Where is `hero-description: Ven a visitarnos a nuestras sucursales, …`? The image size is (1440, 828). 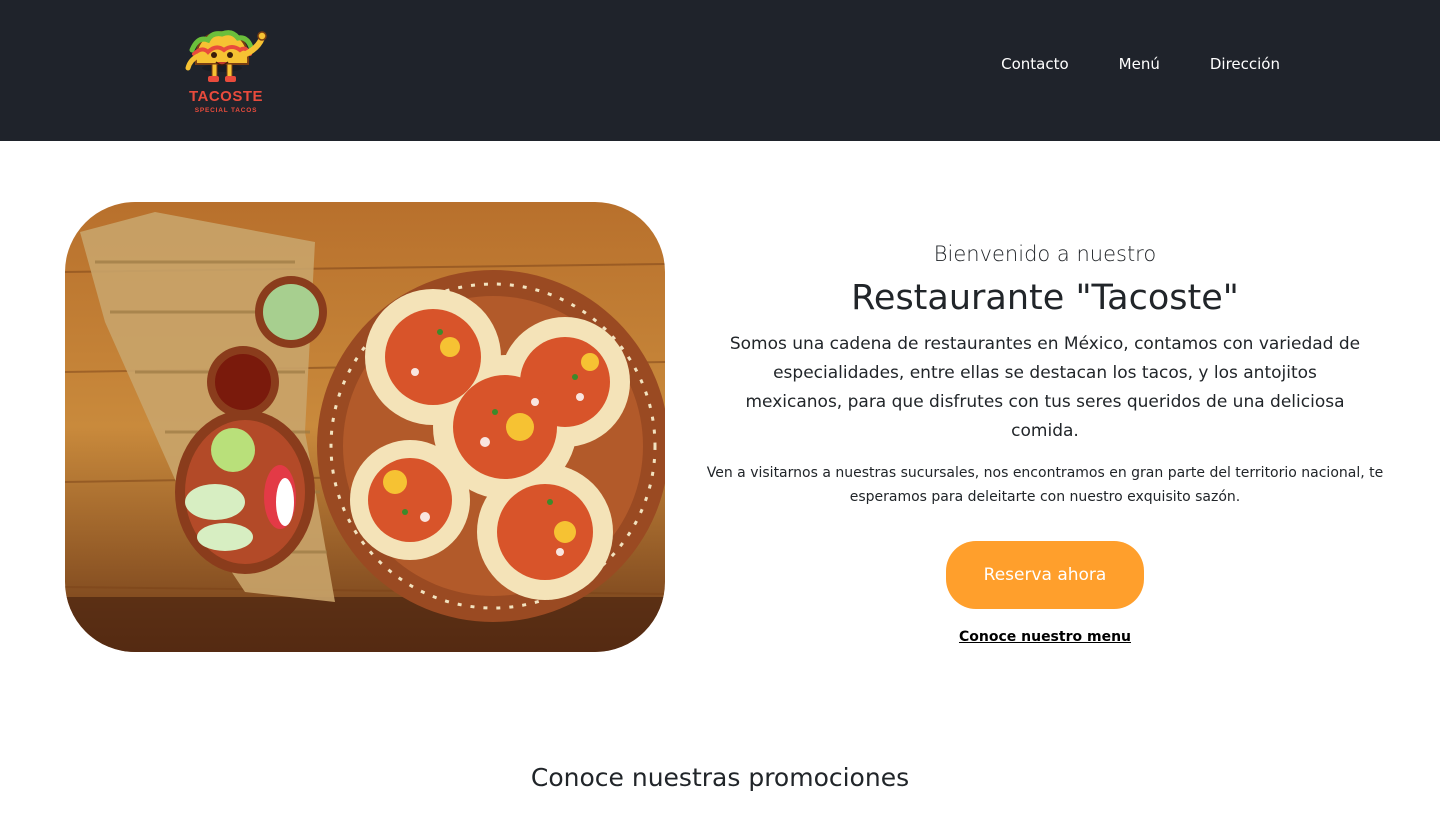 hero-description: Ven a visitarnos a nuestras sucursales, … is located at coordinates (1045, 485).